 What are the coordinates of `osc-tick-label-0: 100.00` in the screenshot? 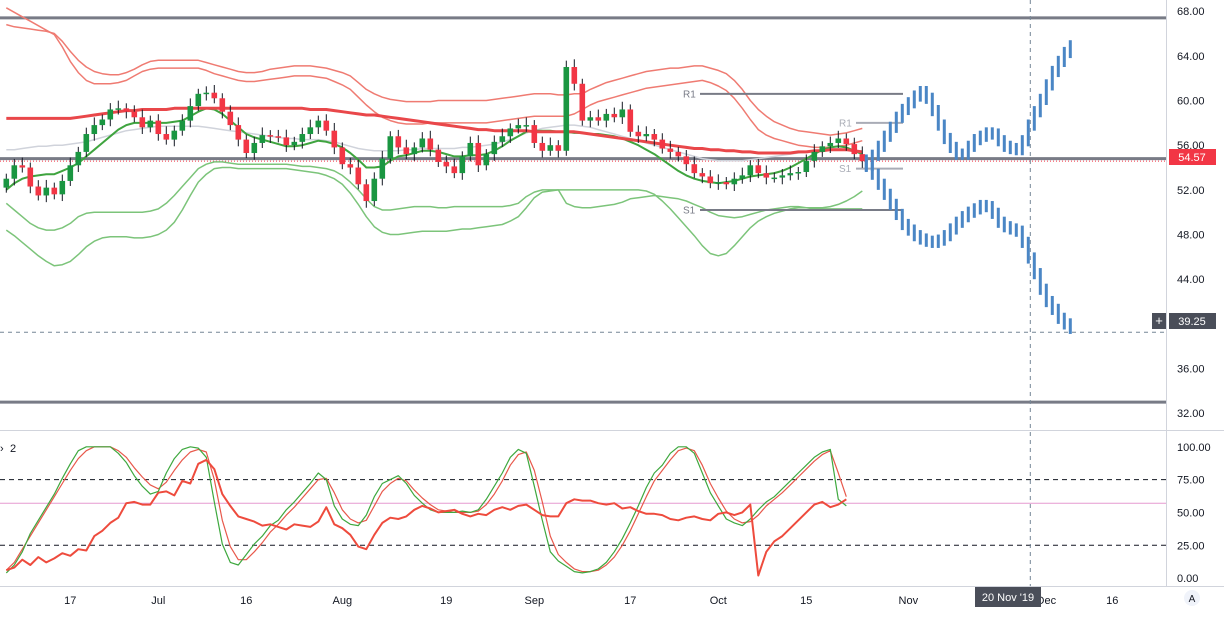 It's located at (1194, 448).